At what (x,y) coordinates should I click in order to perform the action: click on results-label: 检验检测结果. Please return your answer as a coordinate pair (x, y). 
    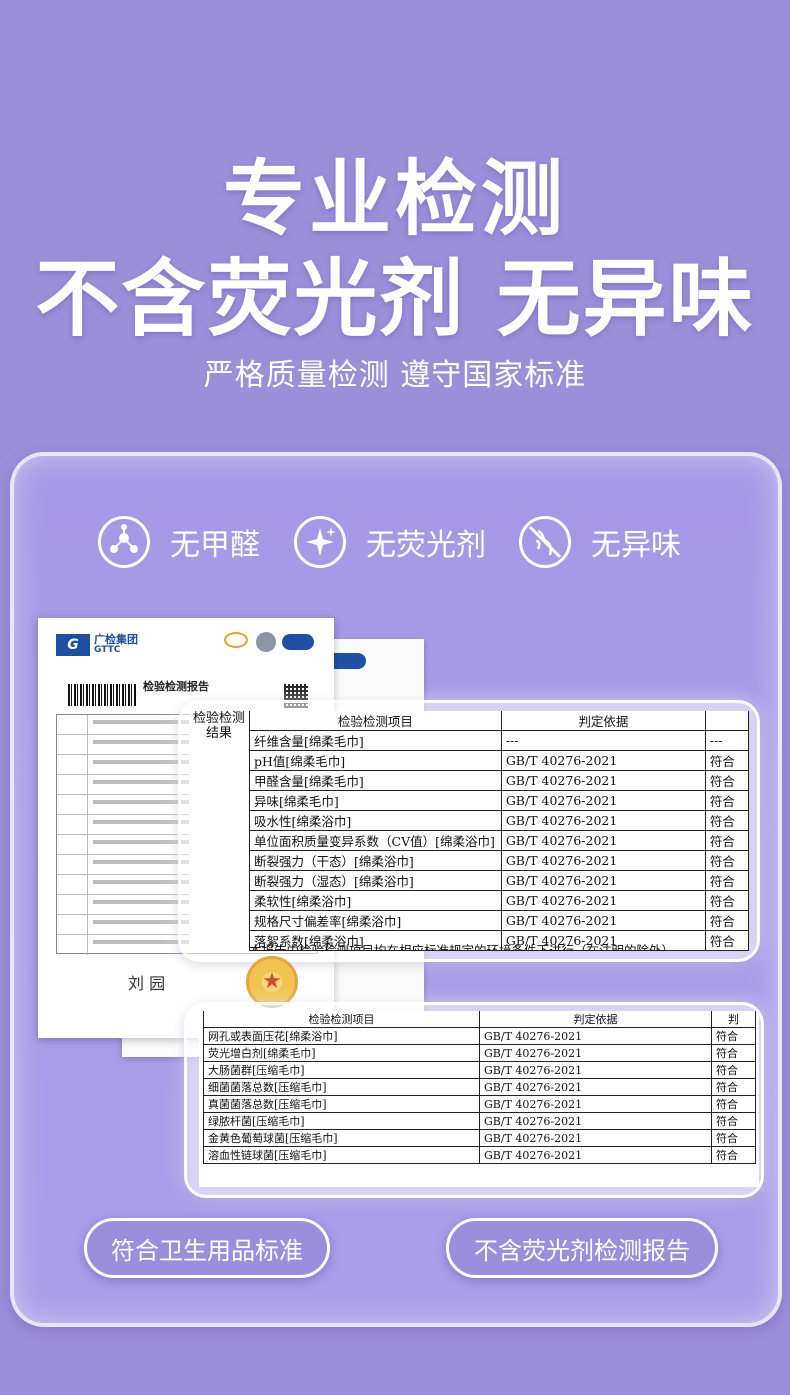
    Looking at the image, I should click on (218, 726).